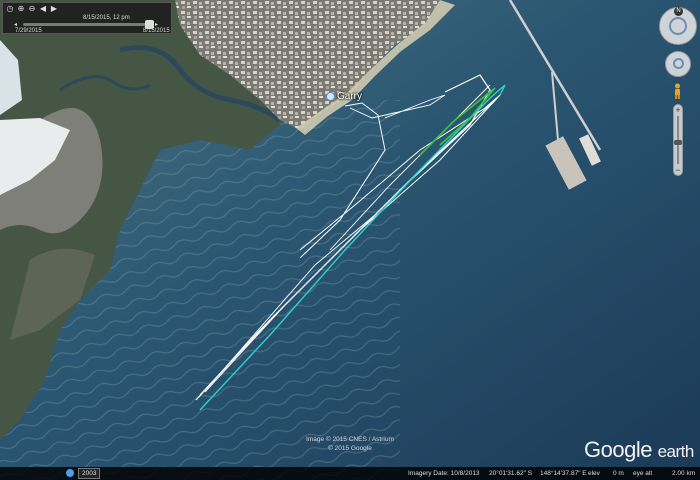  Describe the element at coordinates (156, 24) in the screenshot. I see `step-forward-icon: ▸` at that location.